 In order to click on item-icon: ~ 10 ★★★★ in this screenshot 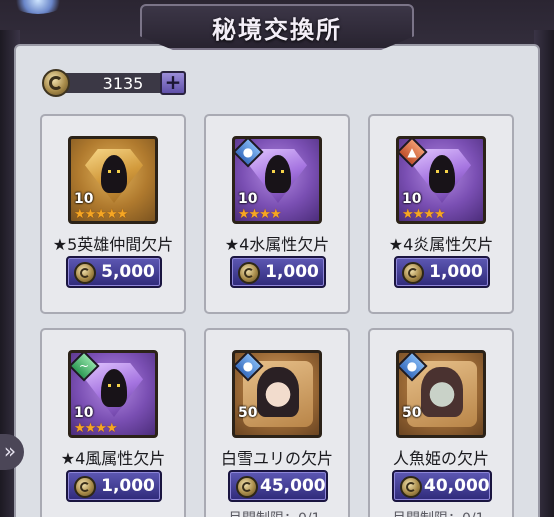, I will do `click(113, 394)`.